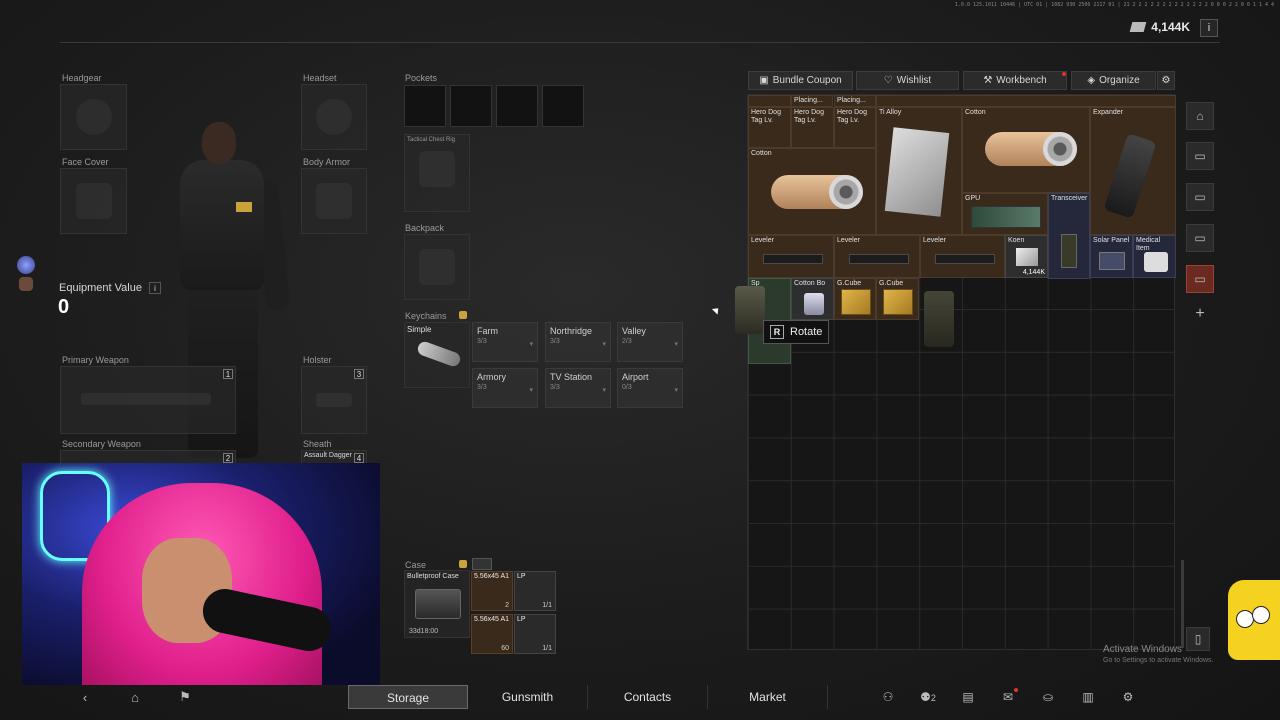  Describe the element at coordinates (1154, 256) in the screenshot. I see `stash-item-medical: Medical Item` at that location.